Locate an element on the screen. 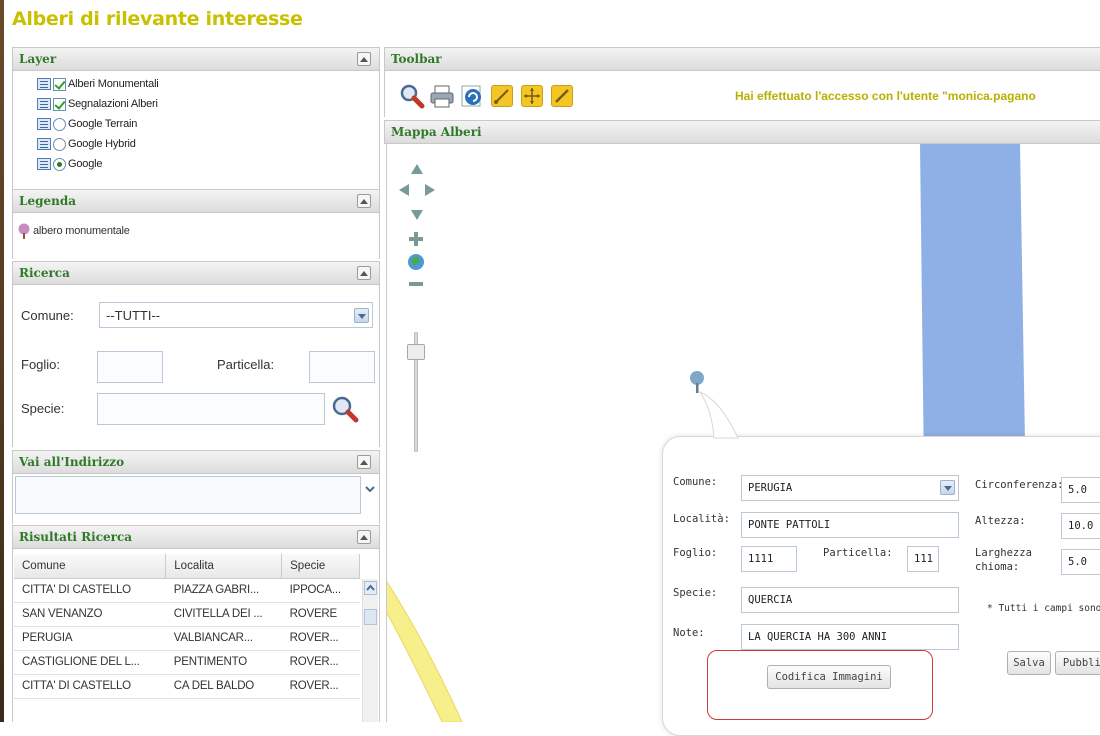 The height and width of the screenshot is (736, 1100). layer-item-segnalazioni-alberi: Segnalazioni Alberi is located at coordinates (97, 104).